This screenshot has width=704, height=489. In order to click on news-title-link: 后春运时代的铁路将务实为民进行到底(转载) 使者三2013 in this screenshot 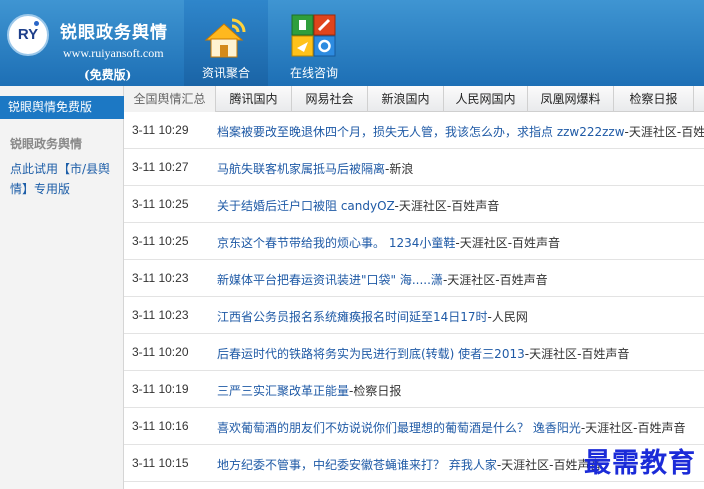, I will do `click(371, 354)`.